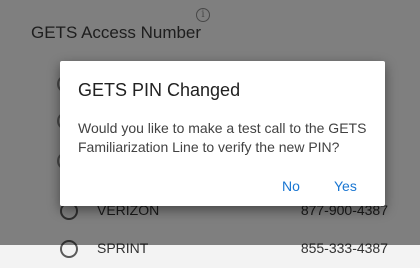 The height and width of the screenshot is (268, 420). I want to click on no-button: No, so click(291, 186).